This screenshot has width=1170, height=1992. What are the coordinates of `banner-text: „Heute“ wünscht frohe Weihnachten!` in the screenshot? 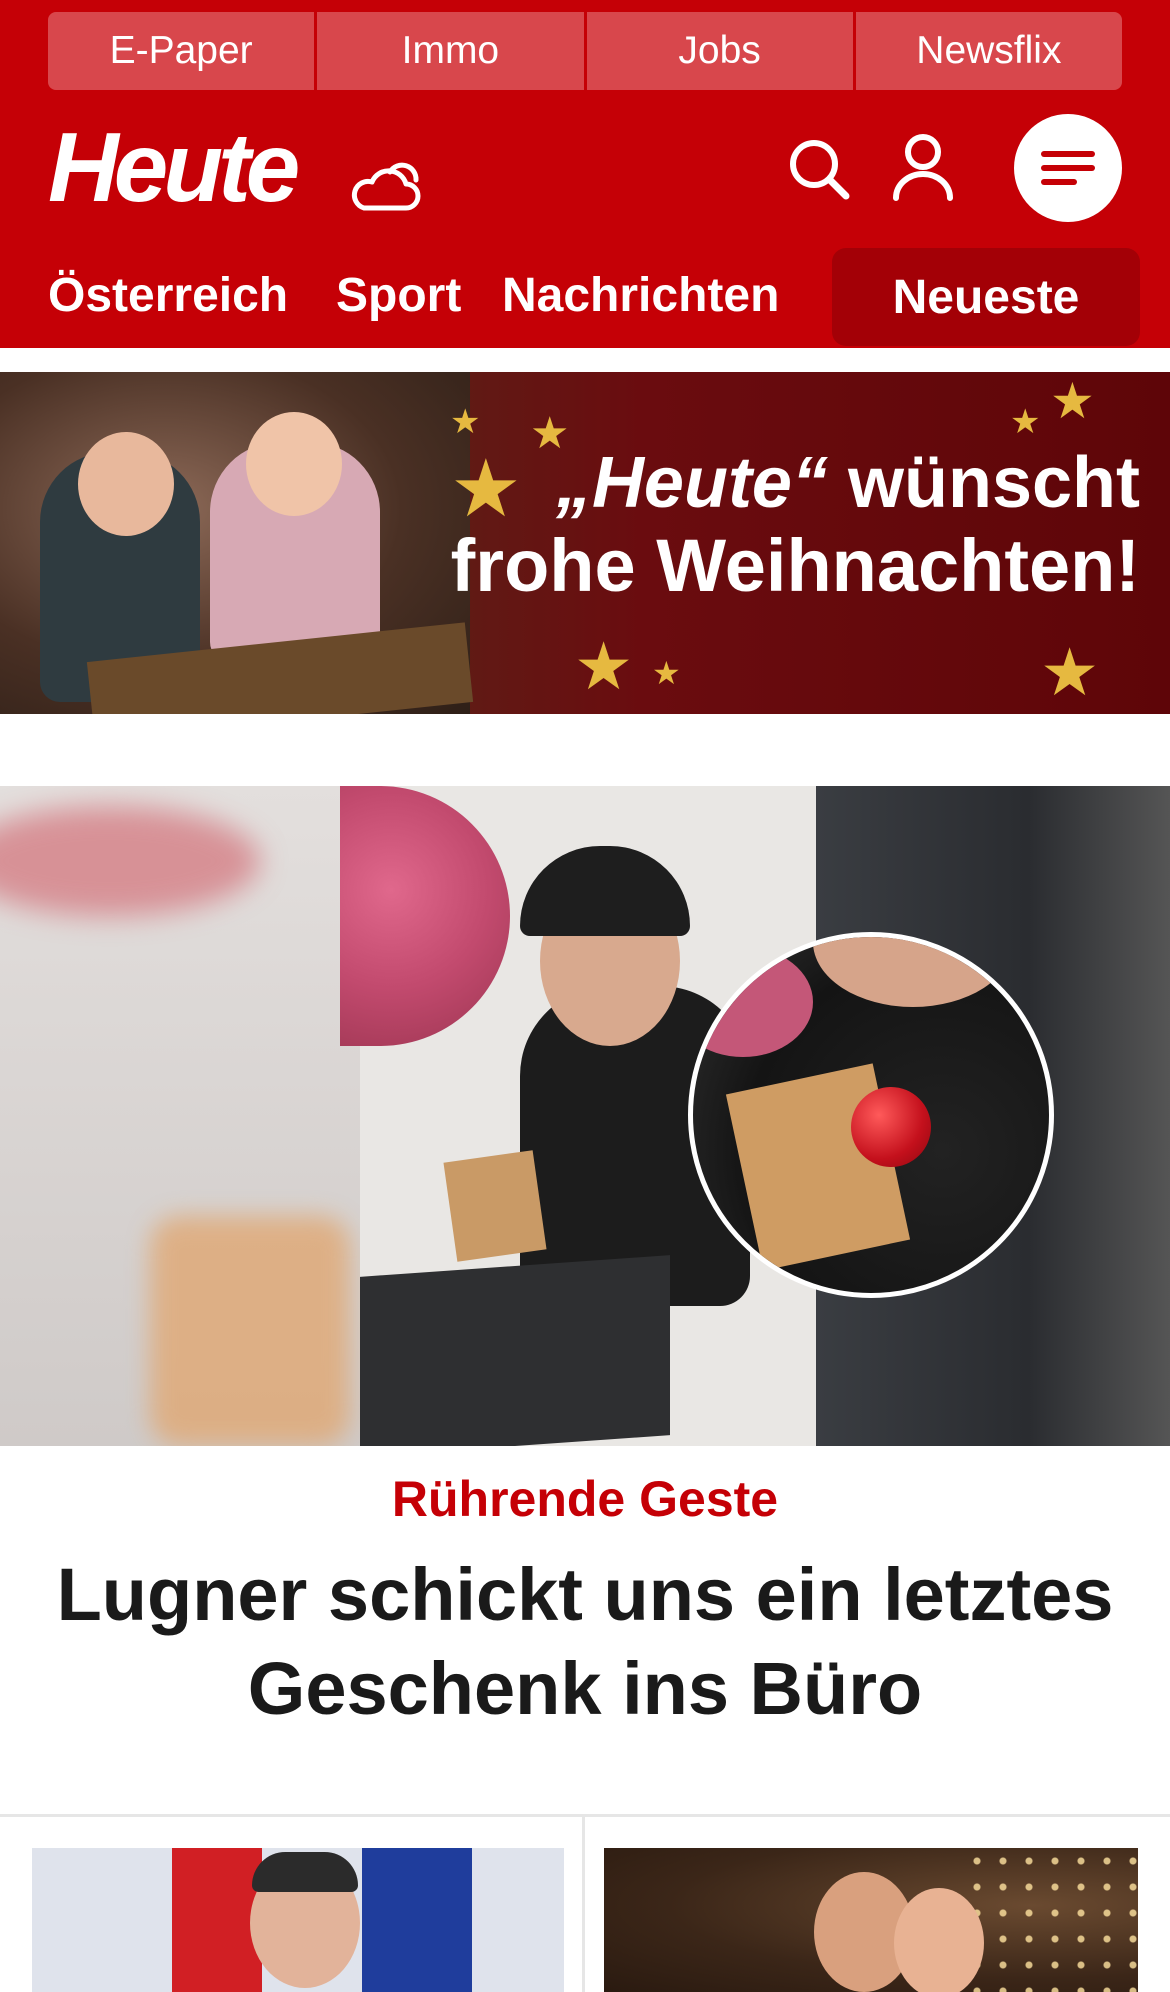 It's located at (790, 525).